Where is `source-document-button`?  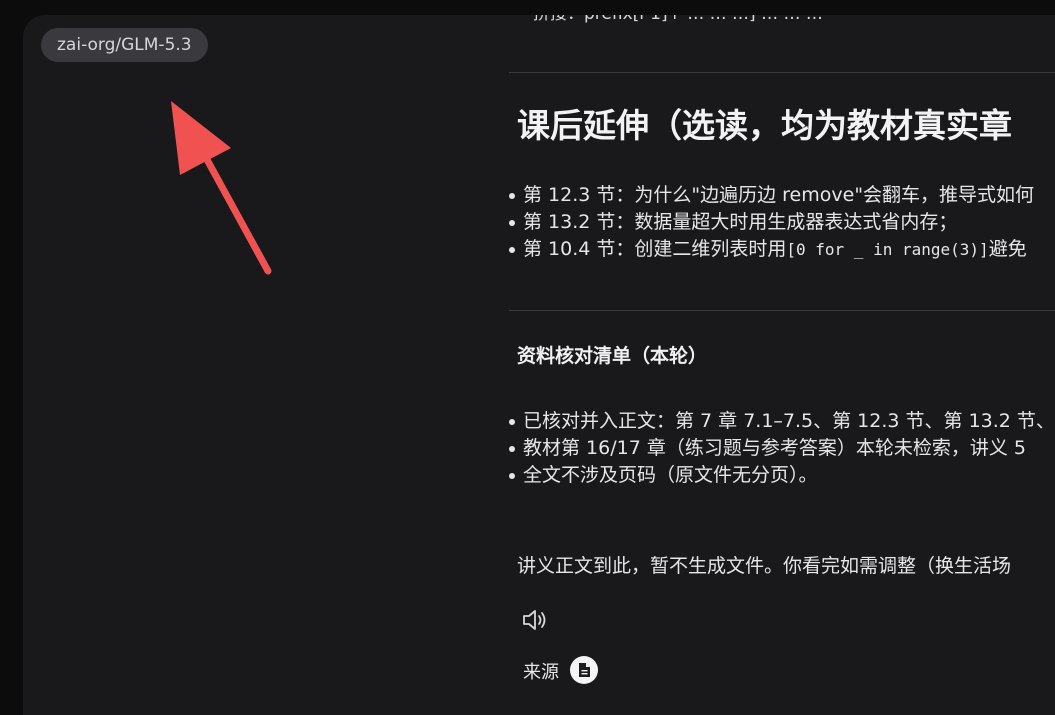
source-document-button is located at coordinates (584, 670).